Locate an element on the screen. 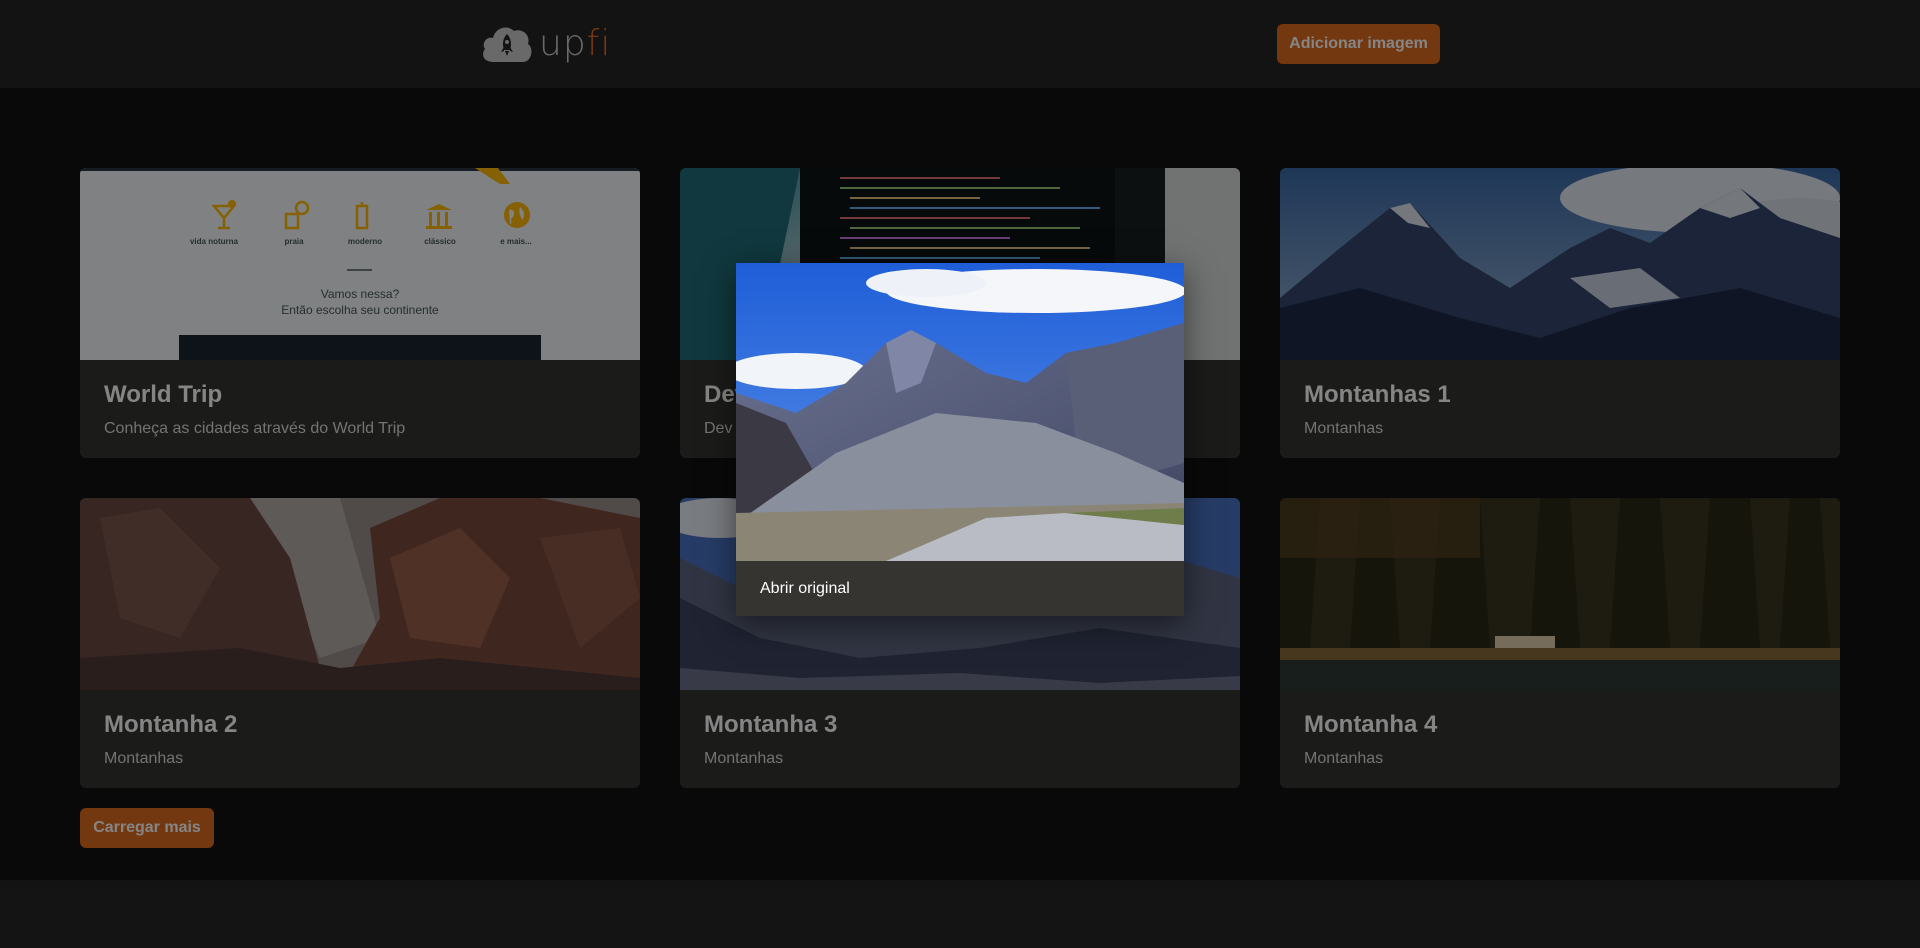 This screenshot has height=948, width=1920. image-view-modal: Abrir original is located at coordinates (960, 439).